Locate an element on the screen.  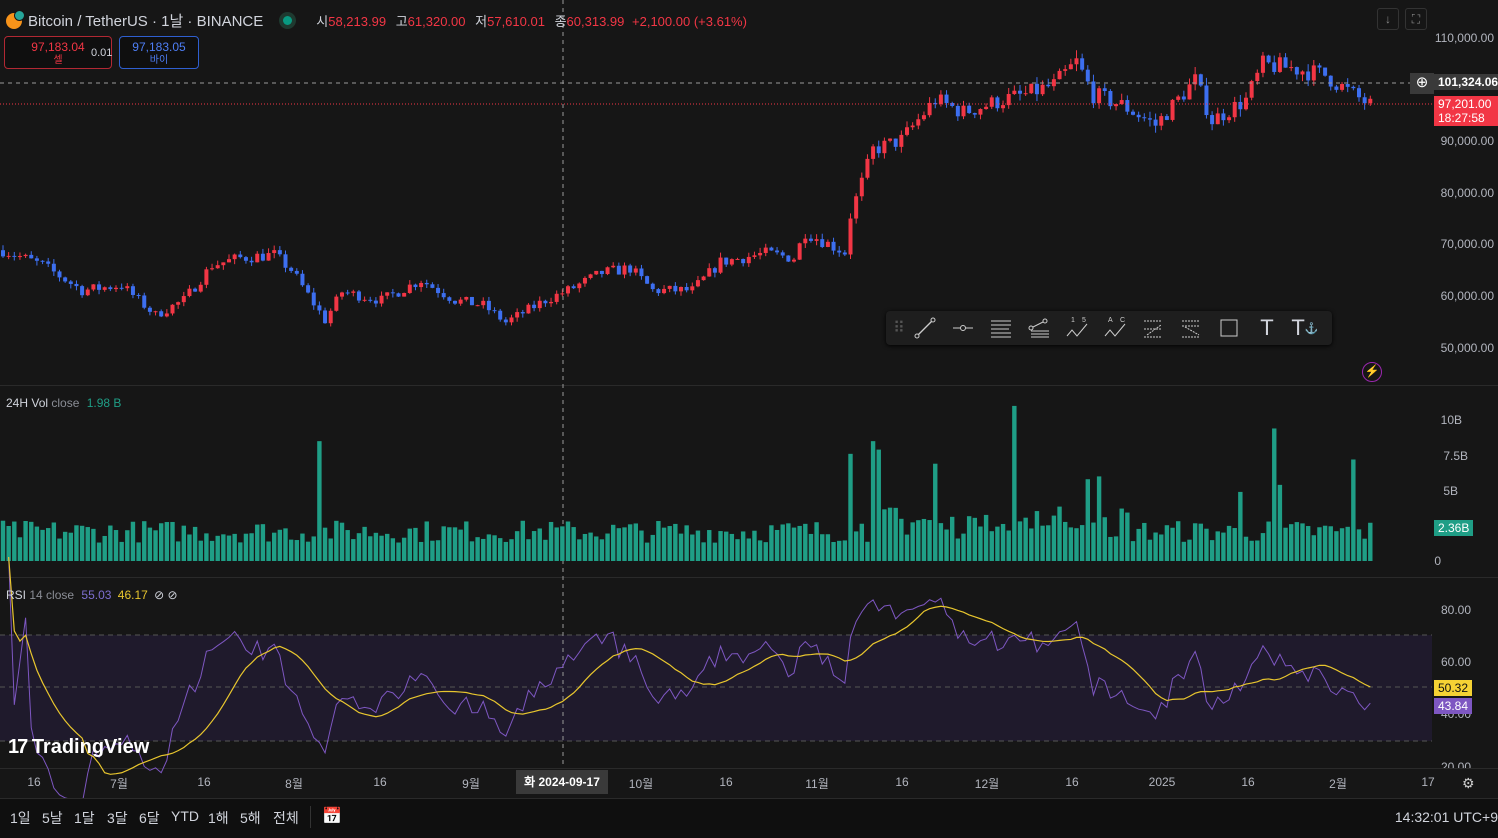
volume-tick: 5B is located at coordinates (1450, 491).